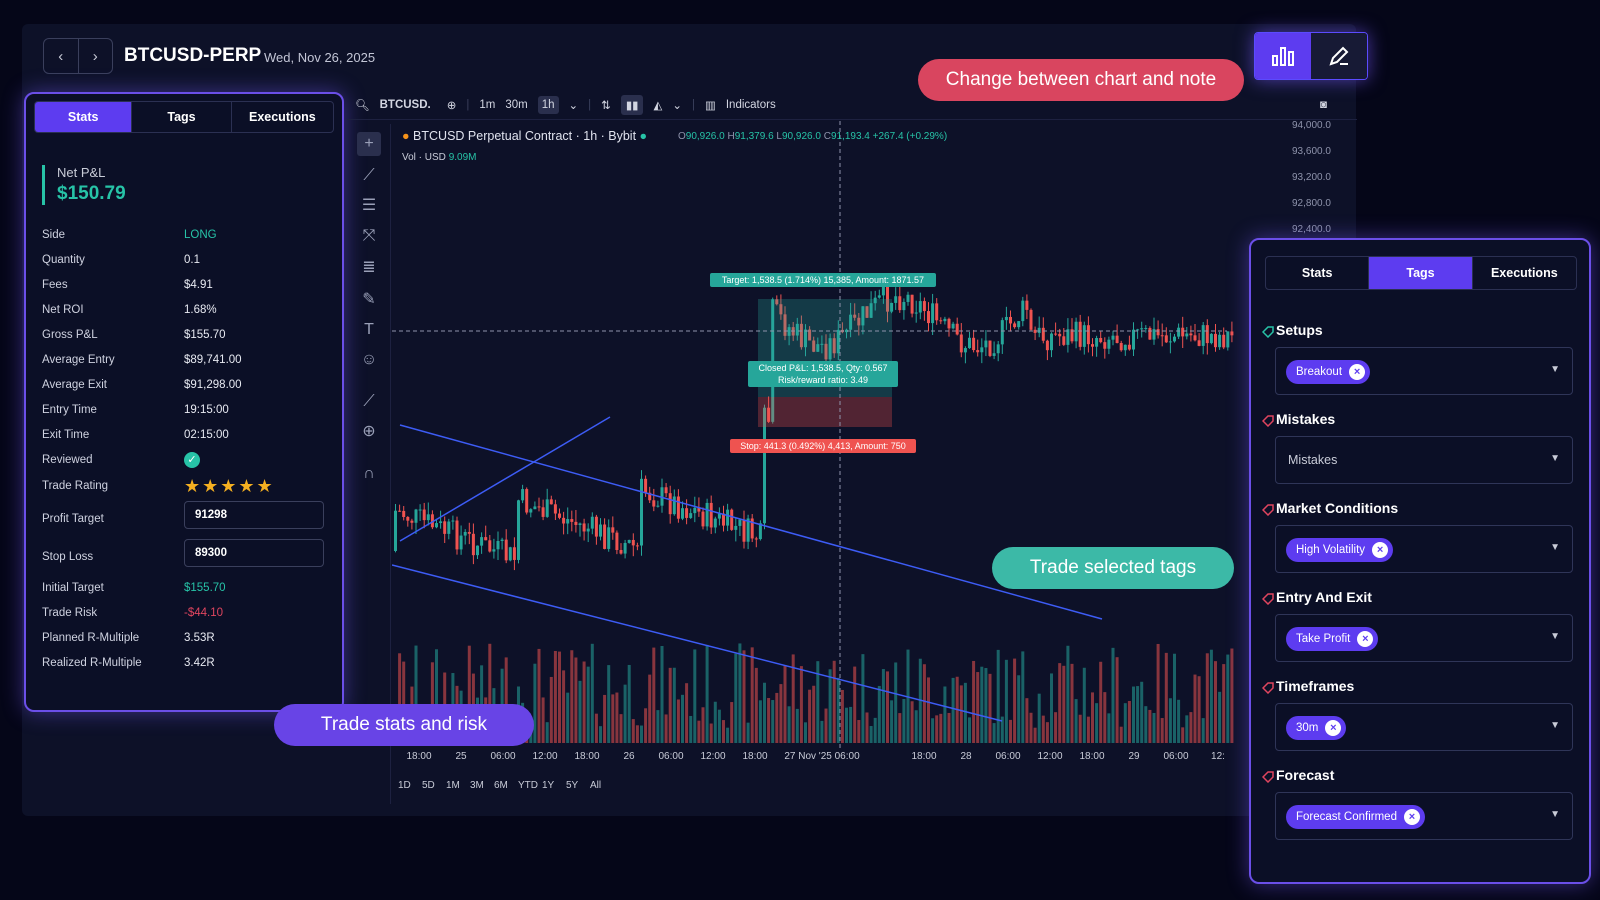  I want to click on range-button: 5D, so click(428, 785).